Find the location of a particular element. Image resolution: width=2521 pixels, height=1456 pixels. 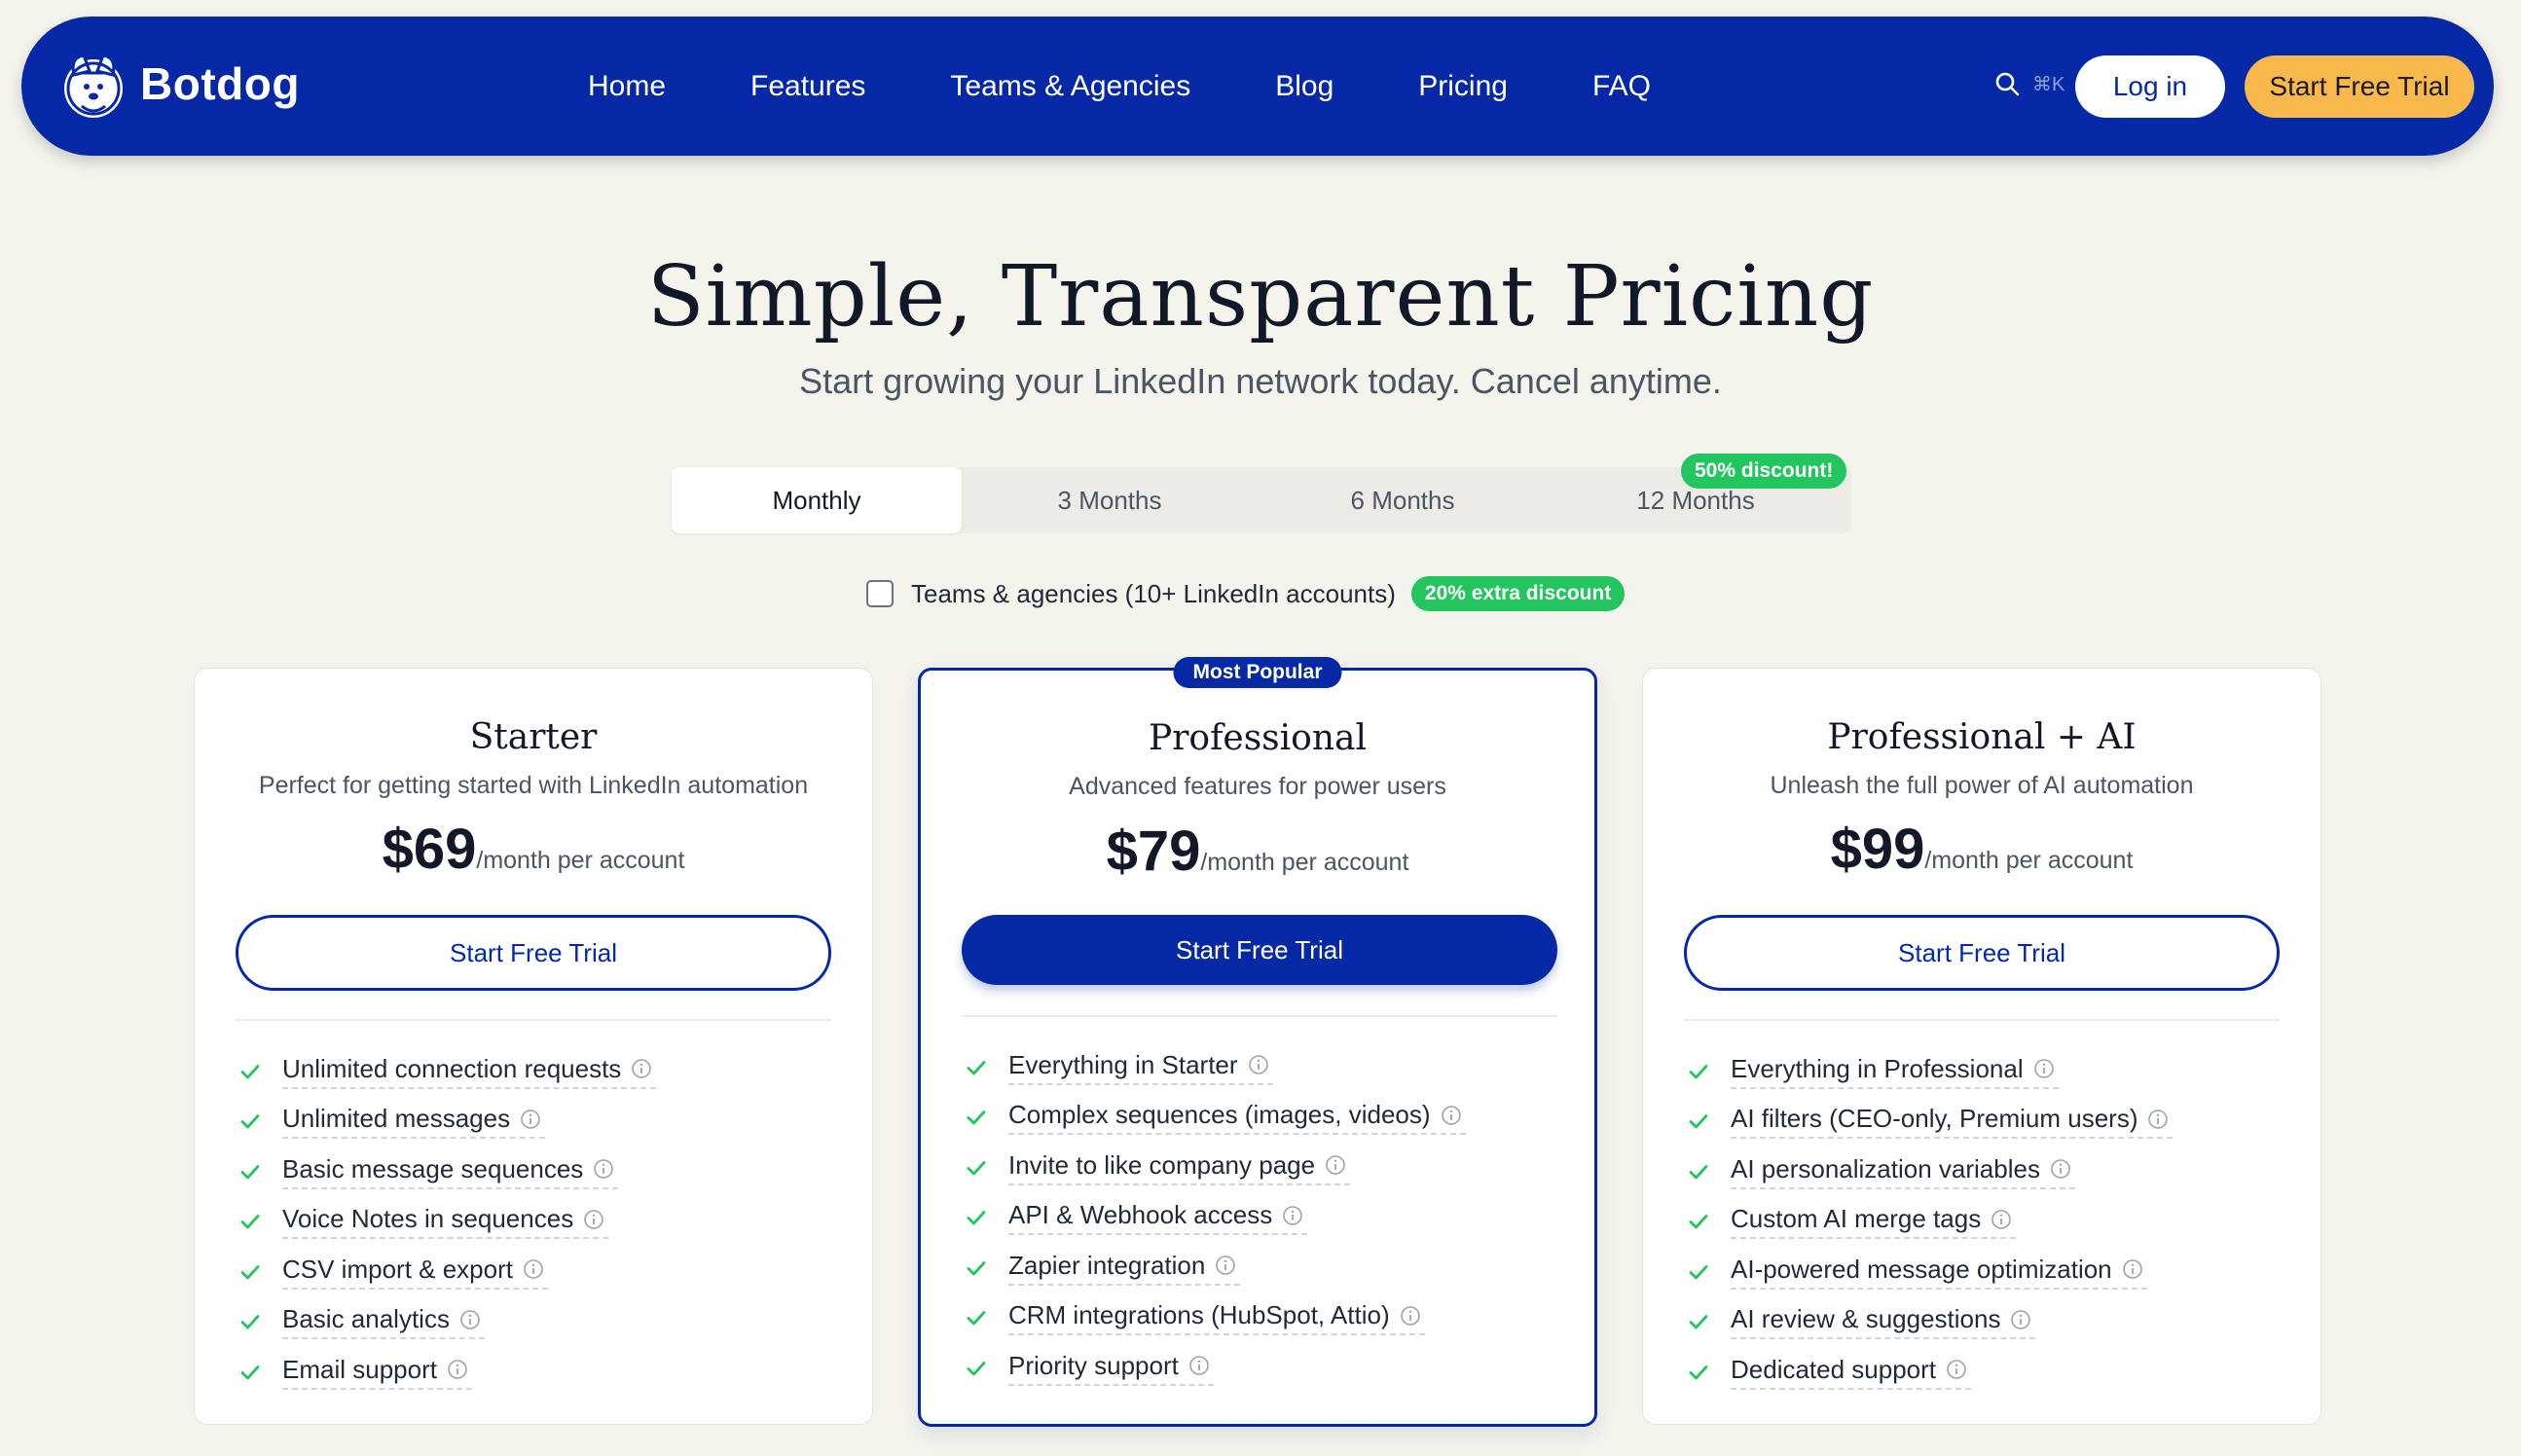

search-button: ⌘K is located at coordinates (2028, 83).